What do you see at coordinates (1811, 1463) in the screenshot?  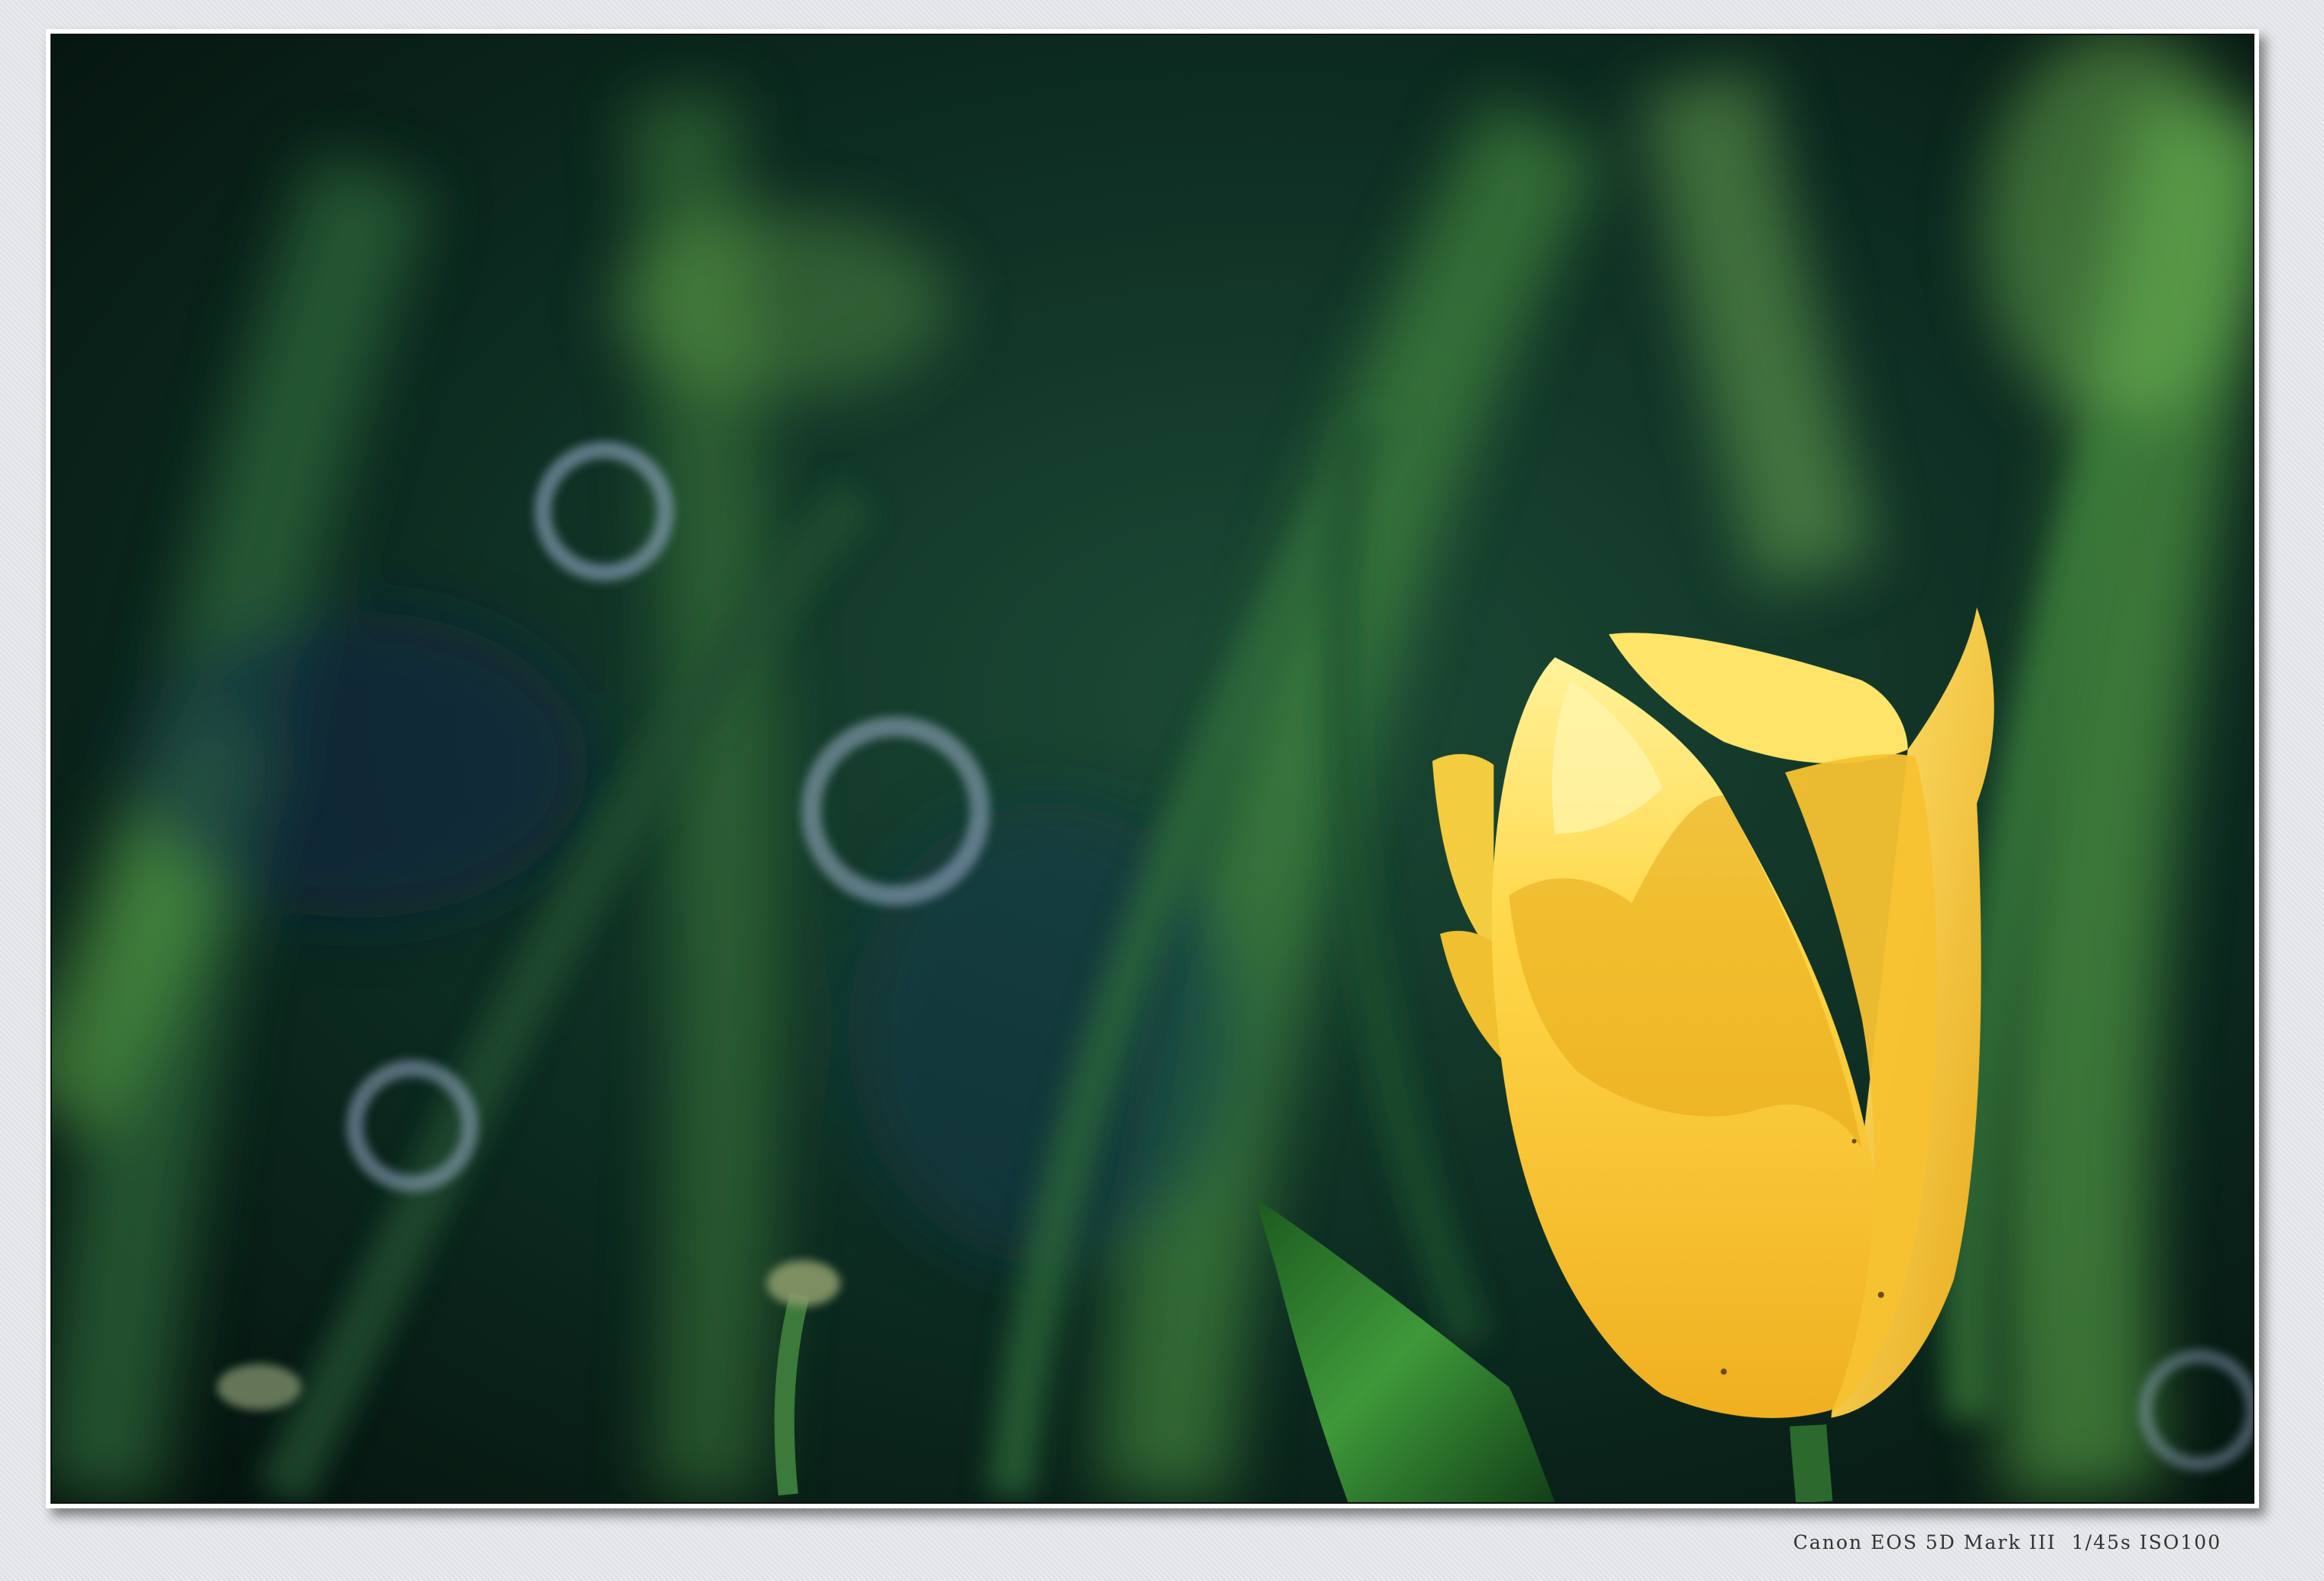 I see `tulip-stem` at bounding box center [1811, 1463].